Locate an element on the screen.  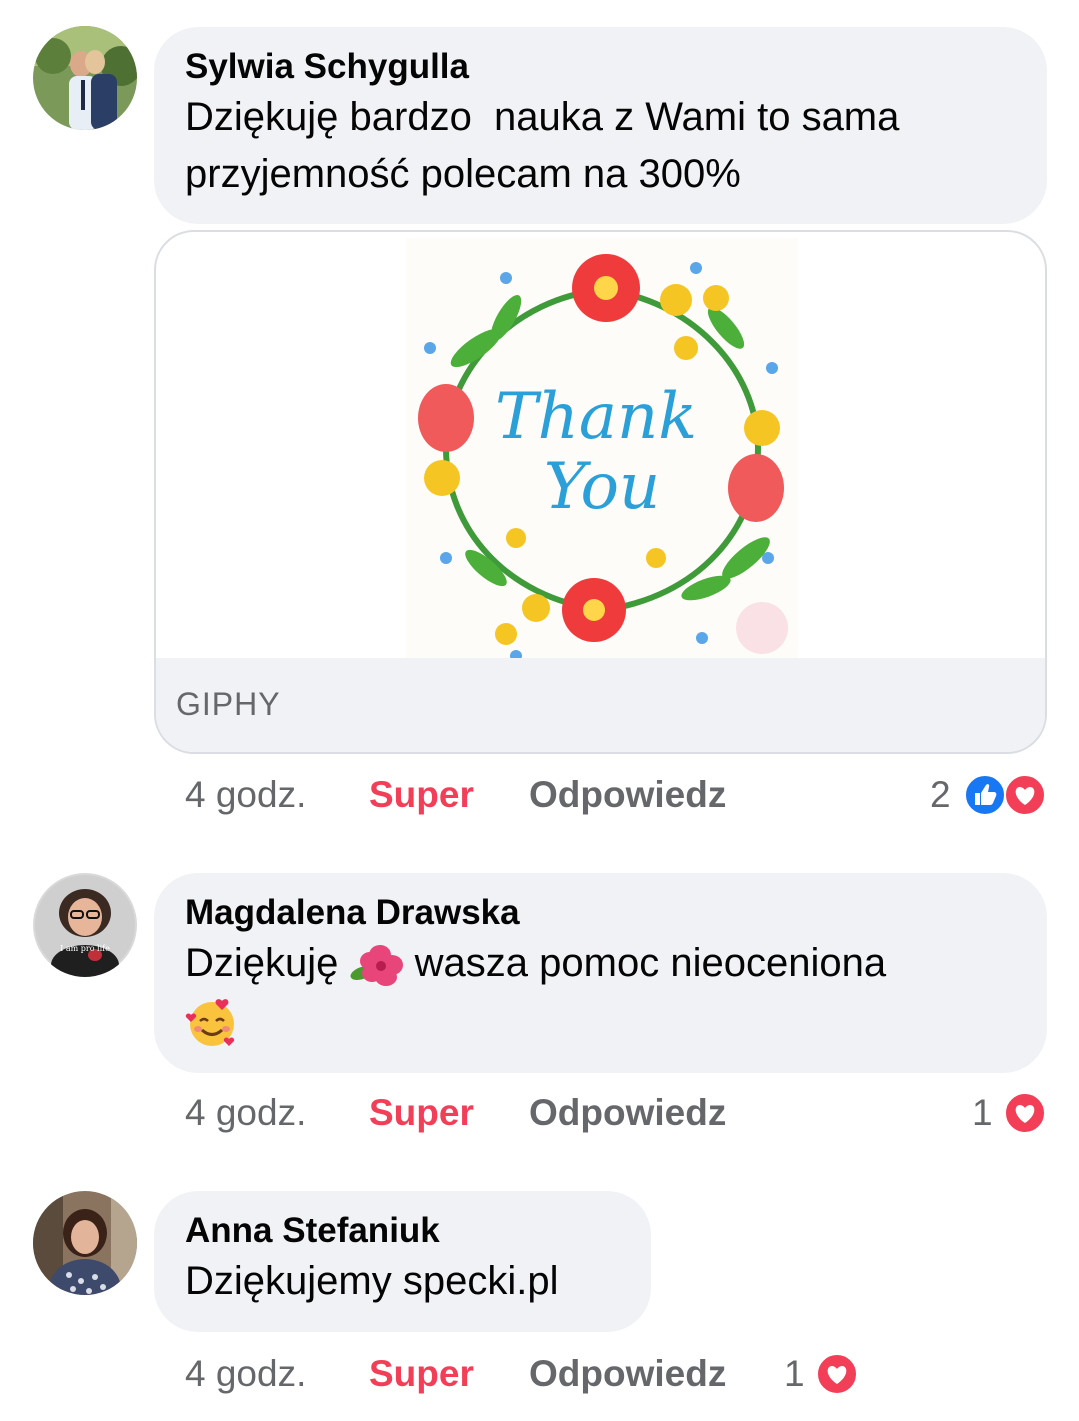
author-name: Sylwia Schygulla is located at coordinates (600, 67).